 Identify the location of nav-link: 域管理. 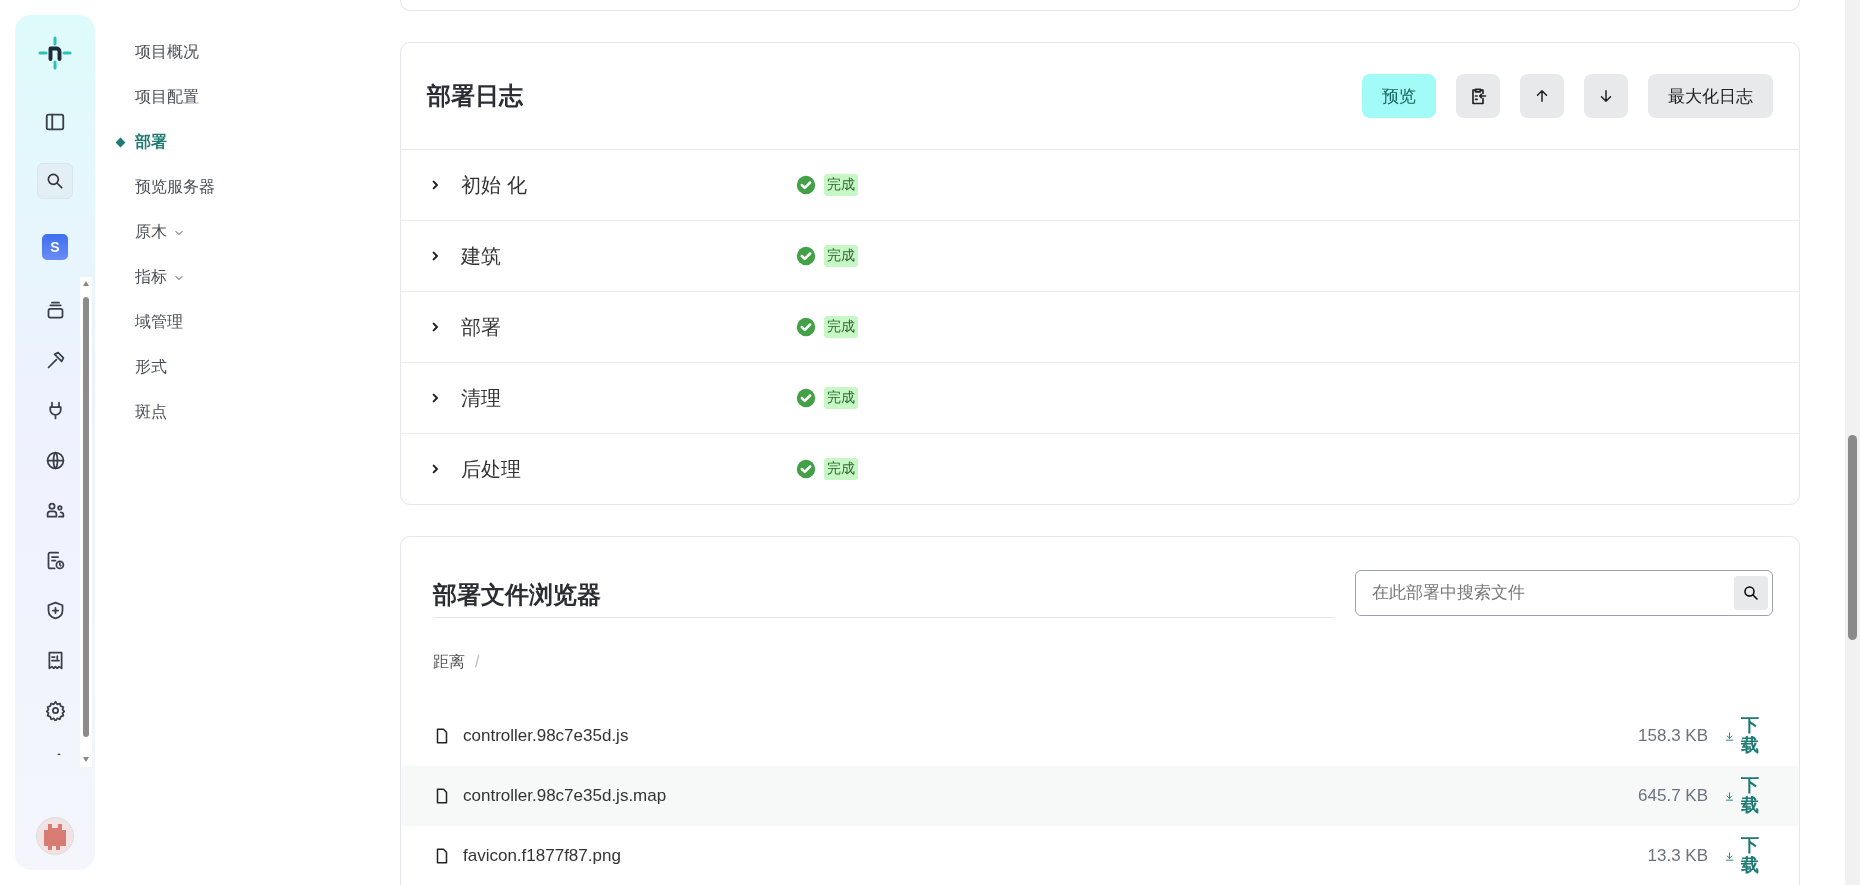
(159, 322).